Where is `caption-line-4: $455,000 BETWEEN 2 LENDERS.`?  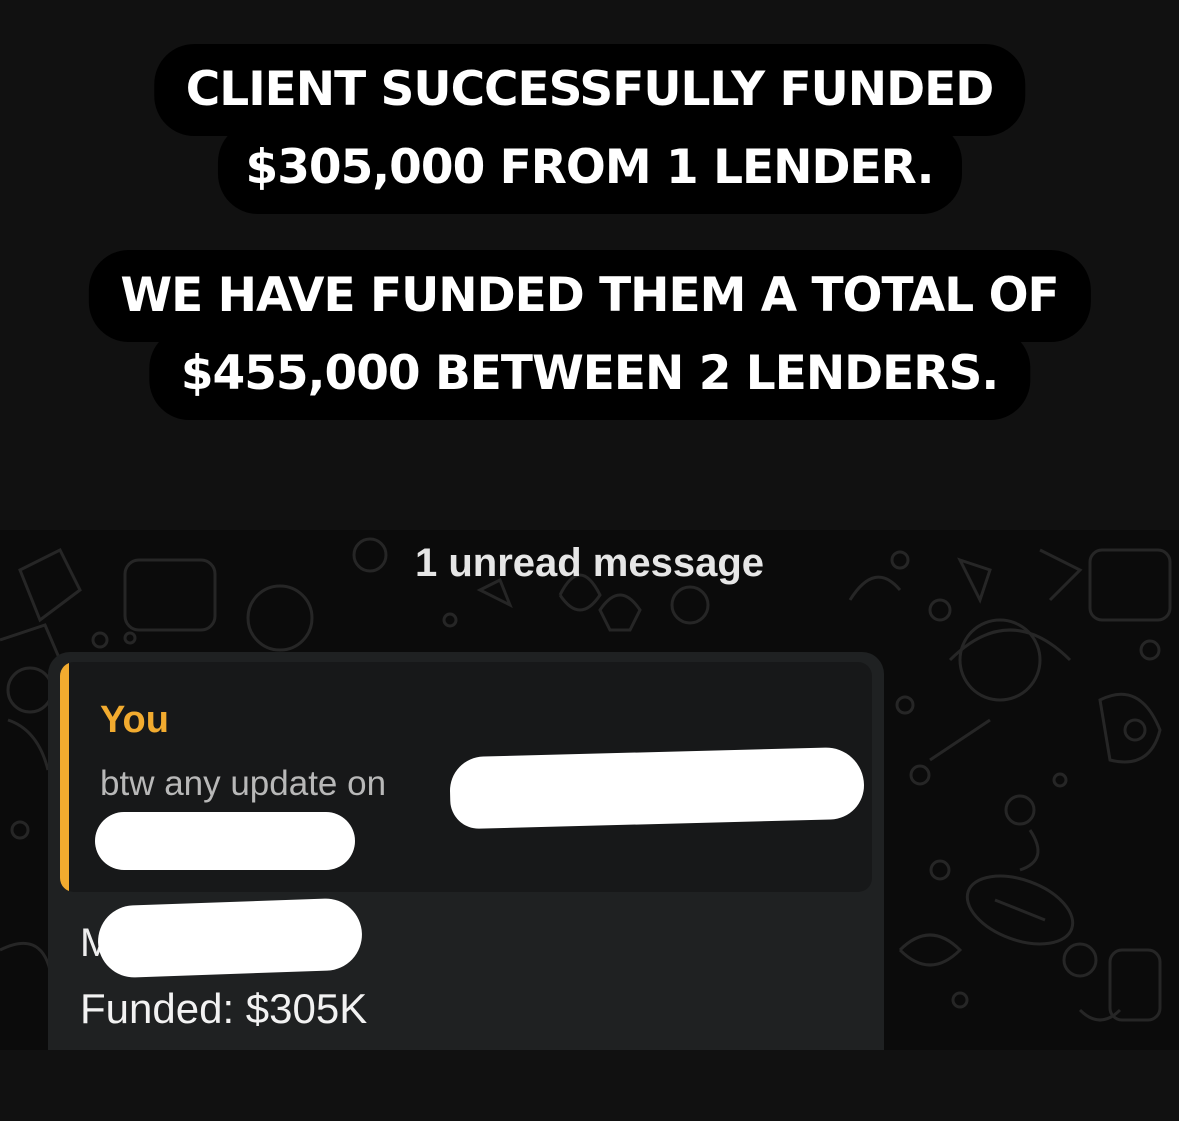 caption-line-4: $455,000 BETWEEN 2 LENDERS. is located at coordinates (589, 374).